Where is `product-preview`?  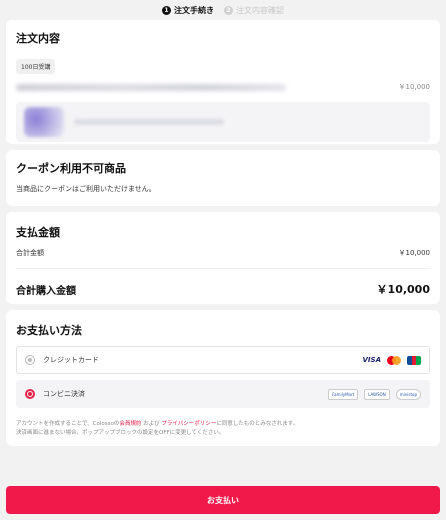 product-preview is located at coordinates (223, 122).